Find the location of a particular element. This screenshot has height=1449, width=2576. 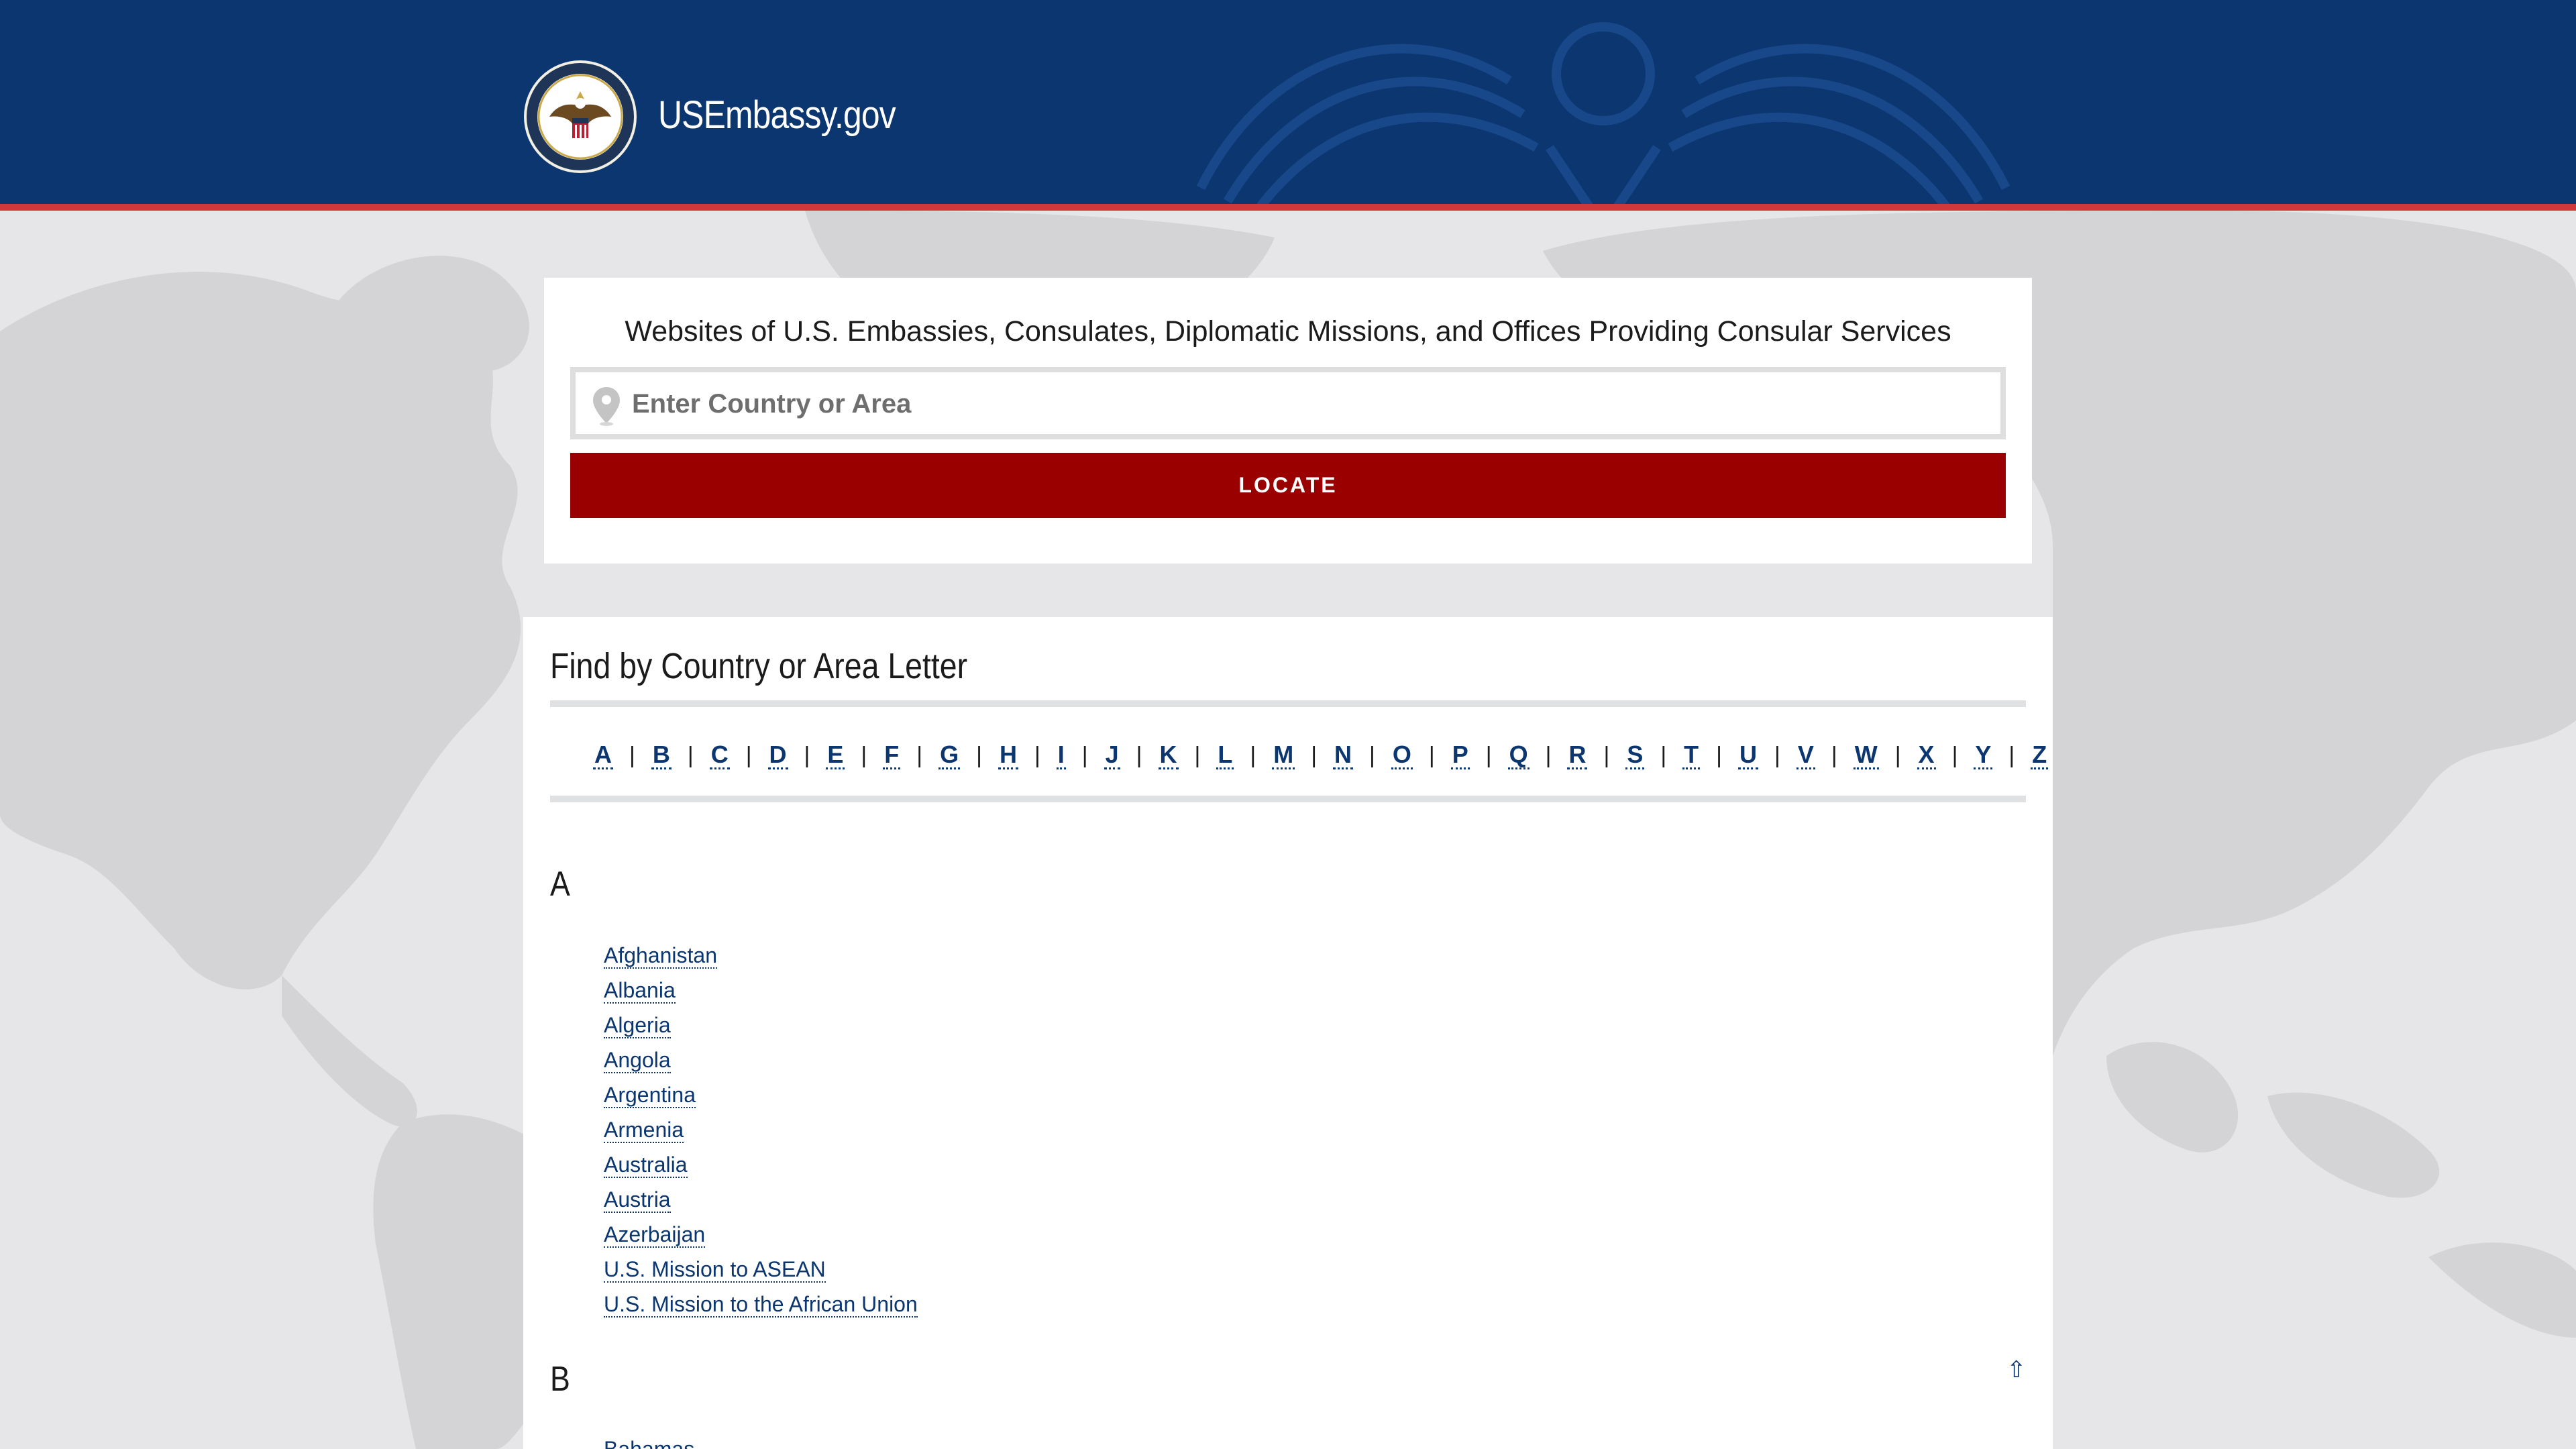

letter-link-a: A is located at coordinates (603, 755).